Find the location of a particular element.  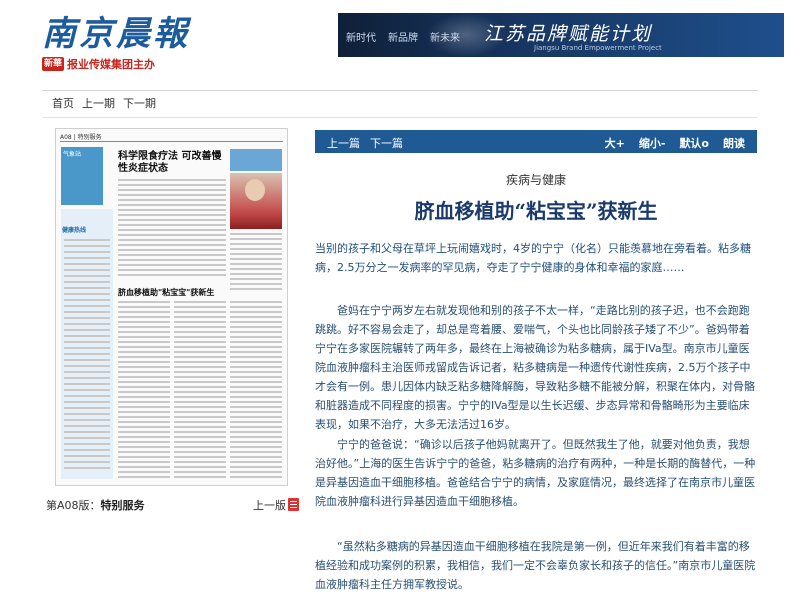

prev-article-link: 上一篇 is located at coordinates (343, 143).